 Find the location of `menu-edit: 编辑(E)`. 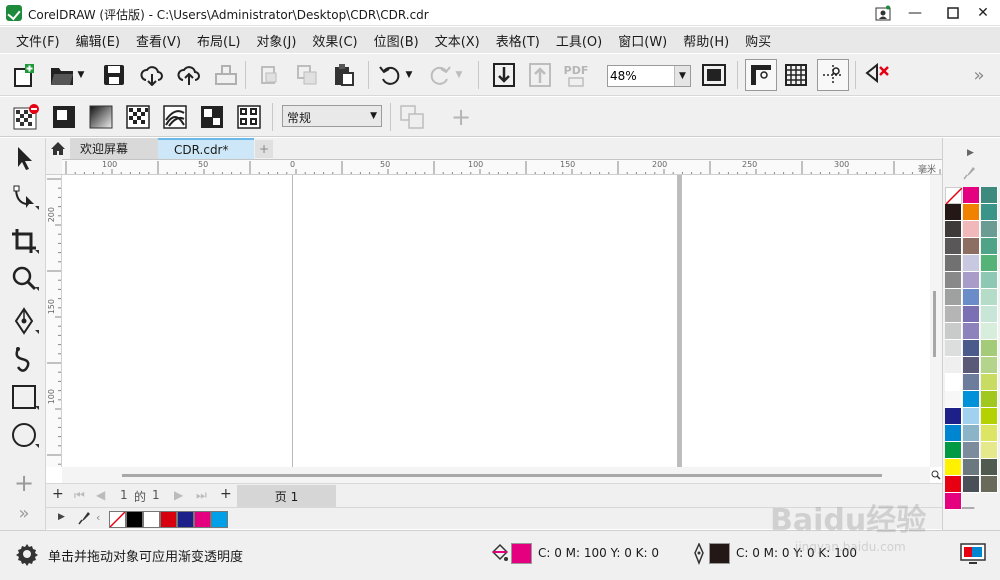

menu-edit: 编辑(E) is located at coordinates (98, 40).